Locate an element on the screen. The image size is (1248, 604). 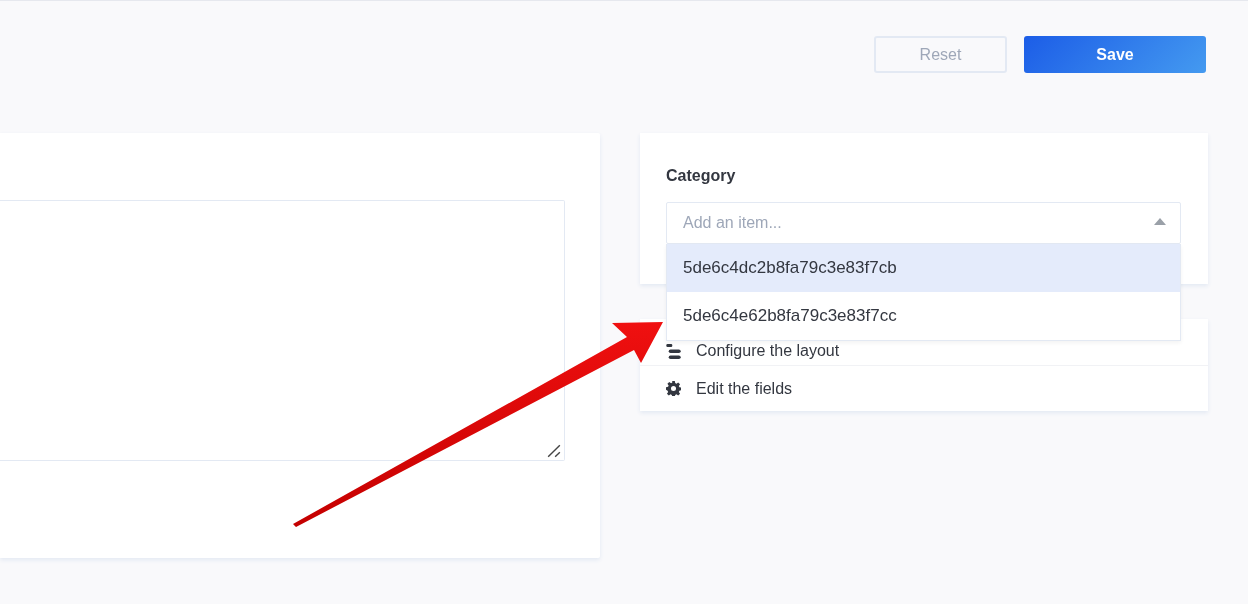
resize-handle-icon is located at coordinates (554, 451).